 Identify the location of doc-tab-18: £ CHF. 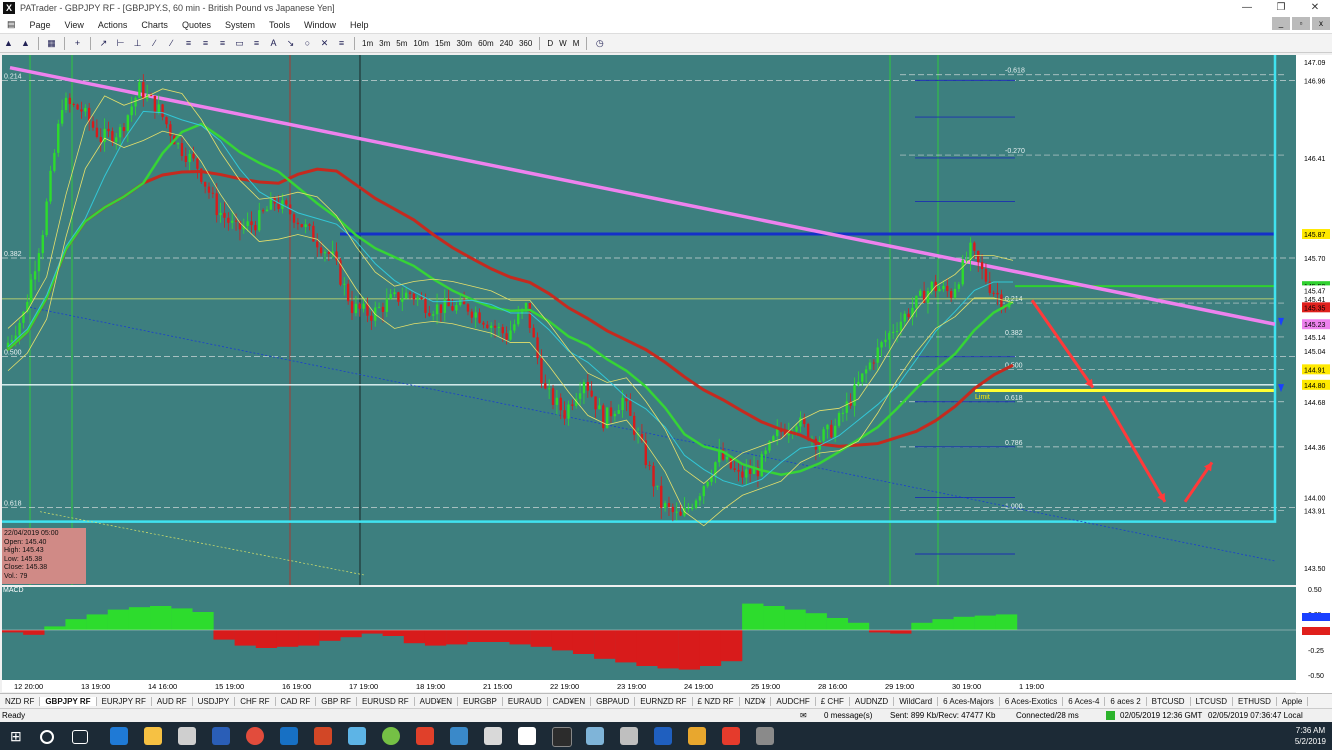
(833, 701).